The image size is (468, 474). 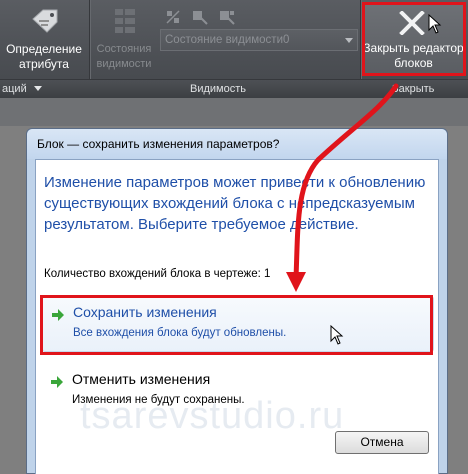 What do you see at coordinates (44, 39) in the screenshot?
I see `define-attribute-button: Определение атрибута` at bounding box center [44, 39].